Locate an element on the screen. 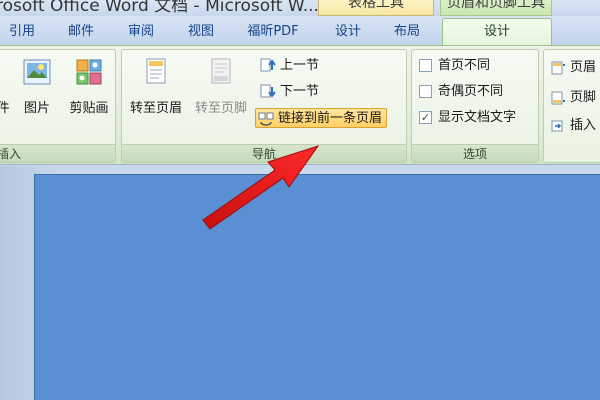  tab-references: 引用 is located at coordinates (22, 33).